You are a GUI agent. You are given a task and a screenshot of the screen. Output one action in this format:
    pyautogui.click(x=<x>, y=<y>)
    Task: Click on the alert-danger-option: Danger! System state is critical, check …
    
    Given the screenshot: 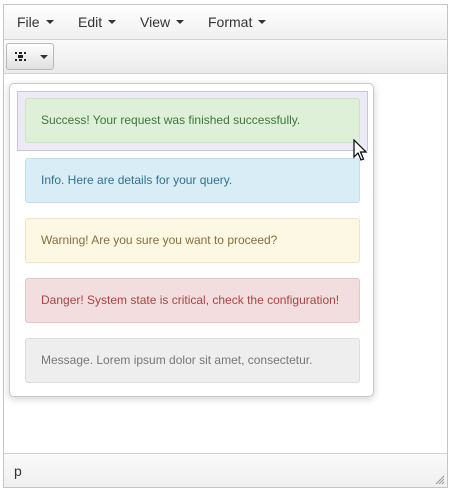 What is the action you would take?
    pyautogui.click(x=192, y=300)
    